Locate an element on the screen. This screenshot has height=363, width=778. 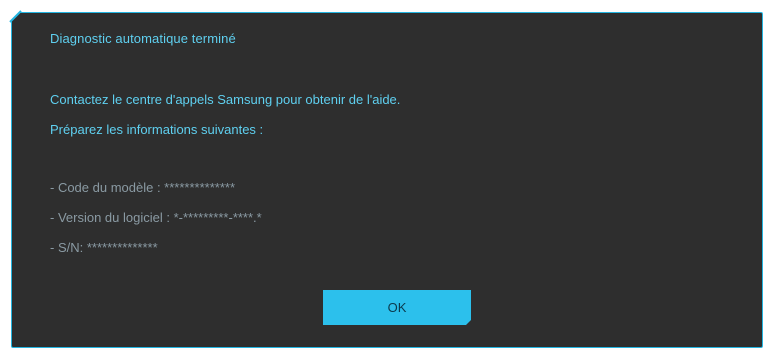
model-code-line: - Code du modèle : ************** is located at coordinates (143, 187).